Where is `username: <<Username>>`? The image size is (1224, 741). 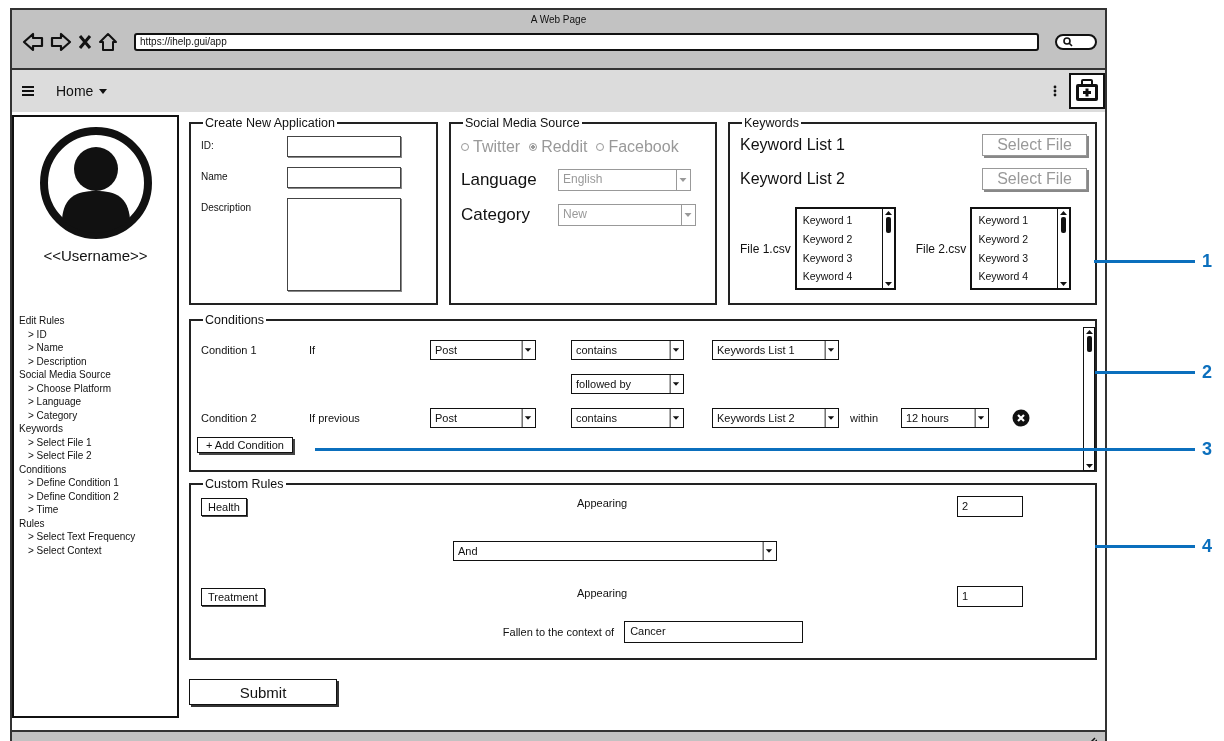
username: <<Username>> is located at coordinates (95, 255).